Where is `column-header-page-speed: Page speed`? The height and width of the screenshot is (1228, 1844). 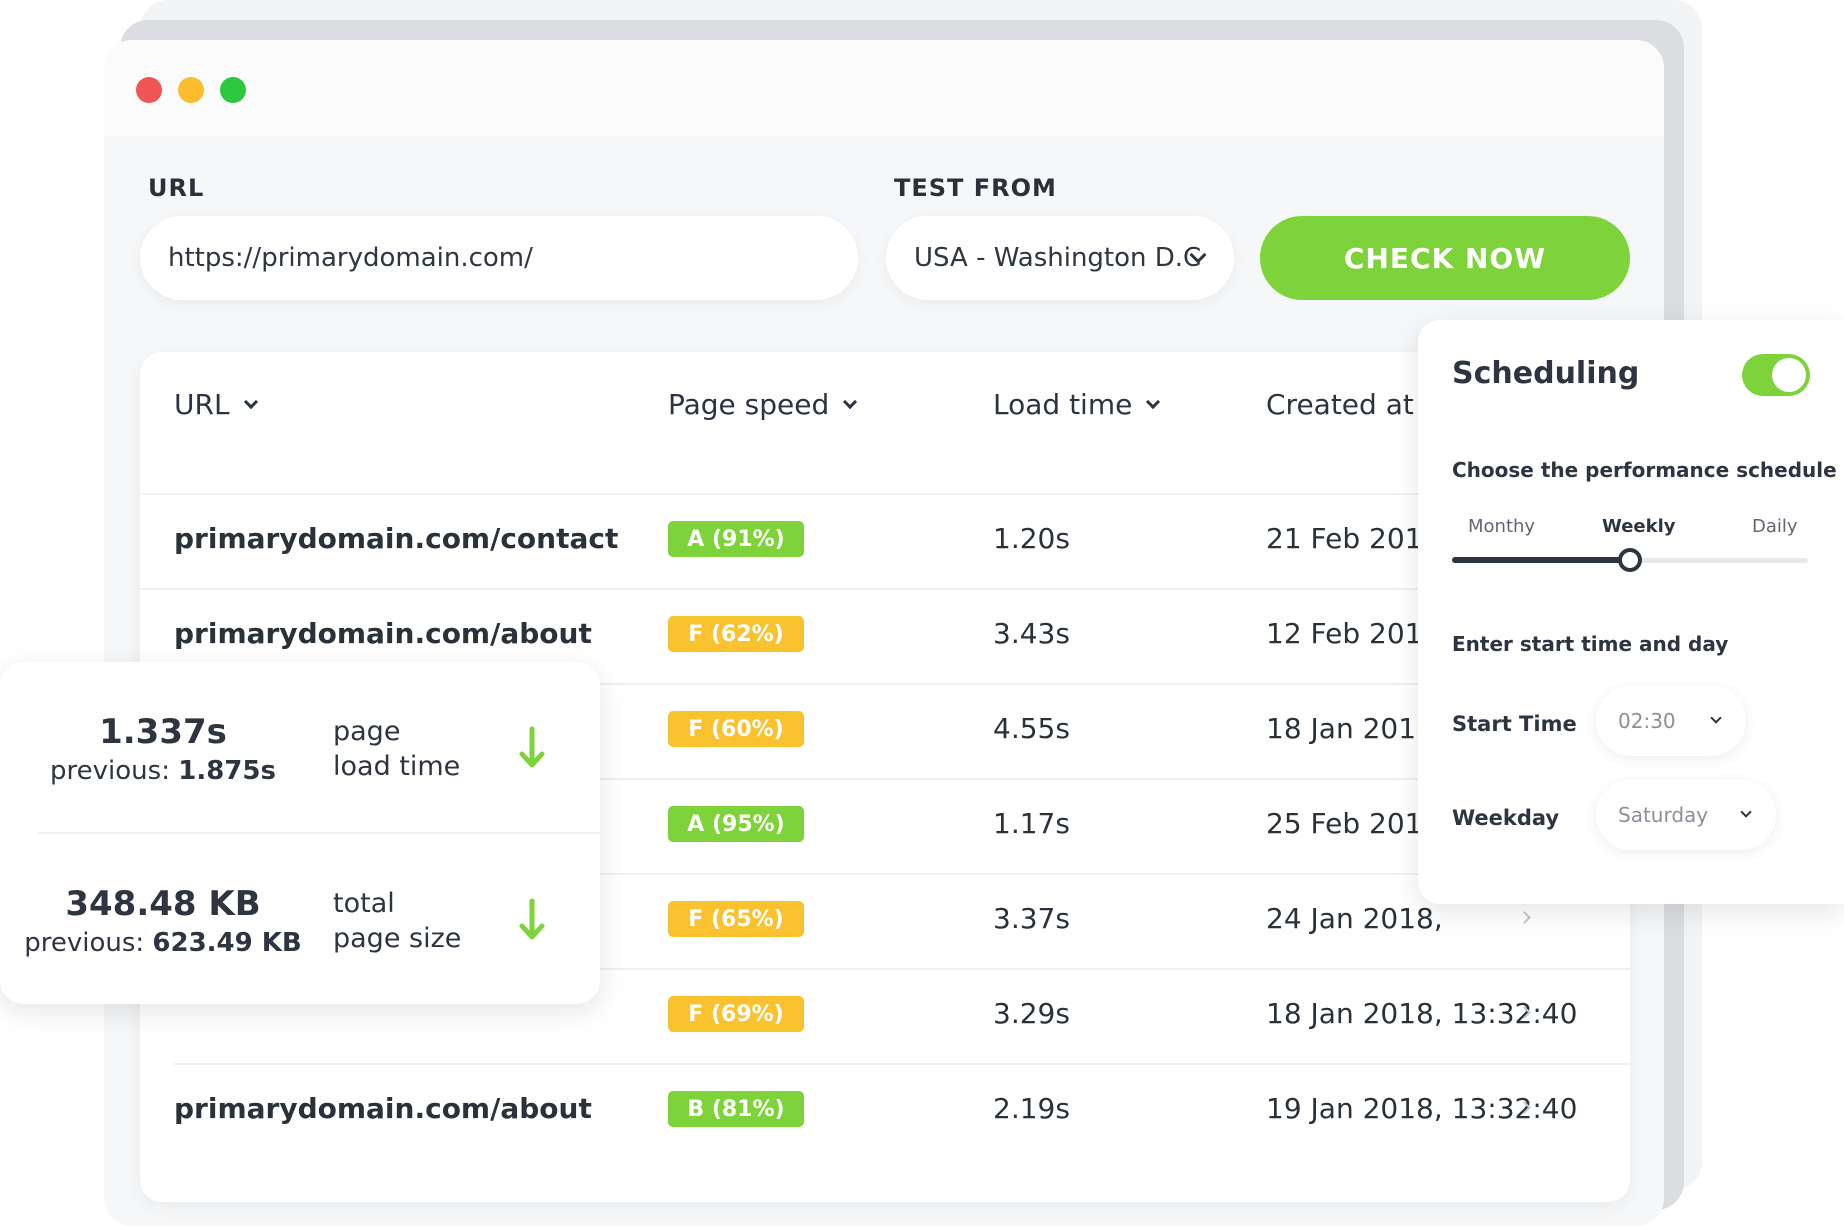 column-header-page-speed: Page speed is located at coordinates (763, 404).